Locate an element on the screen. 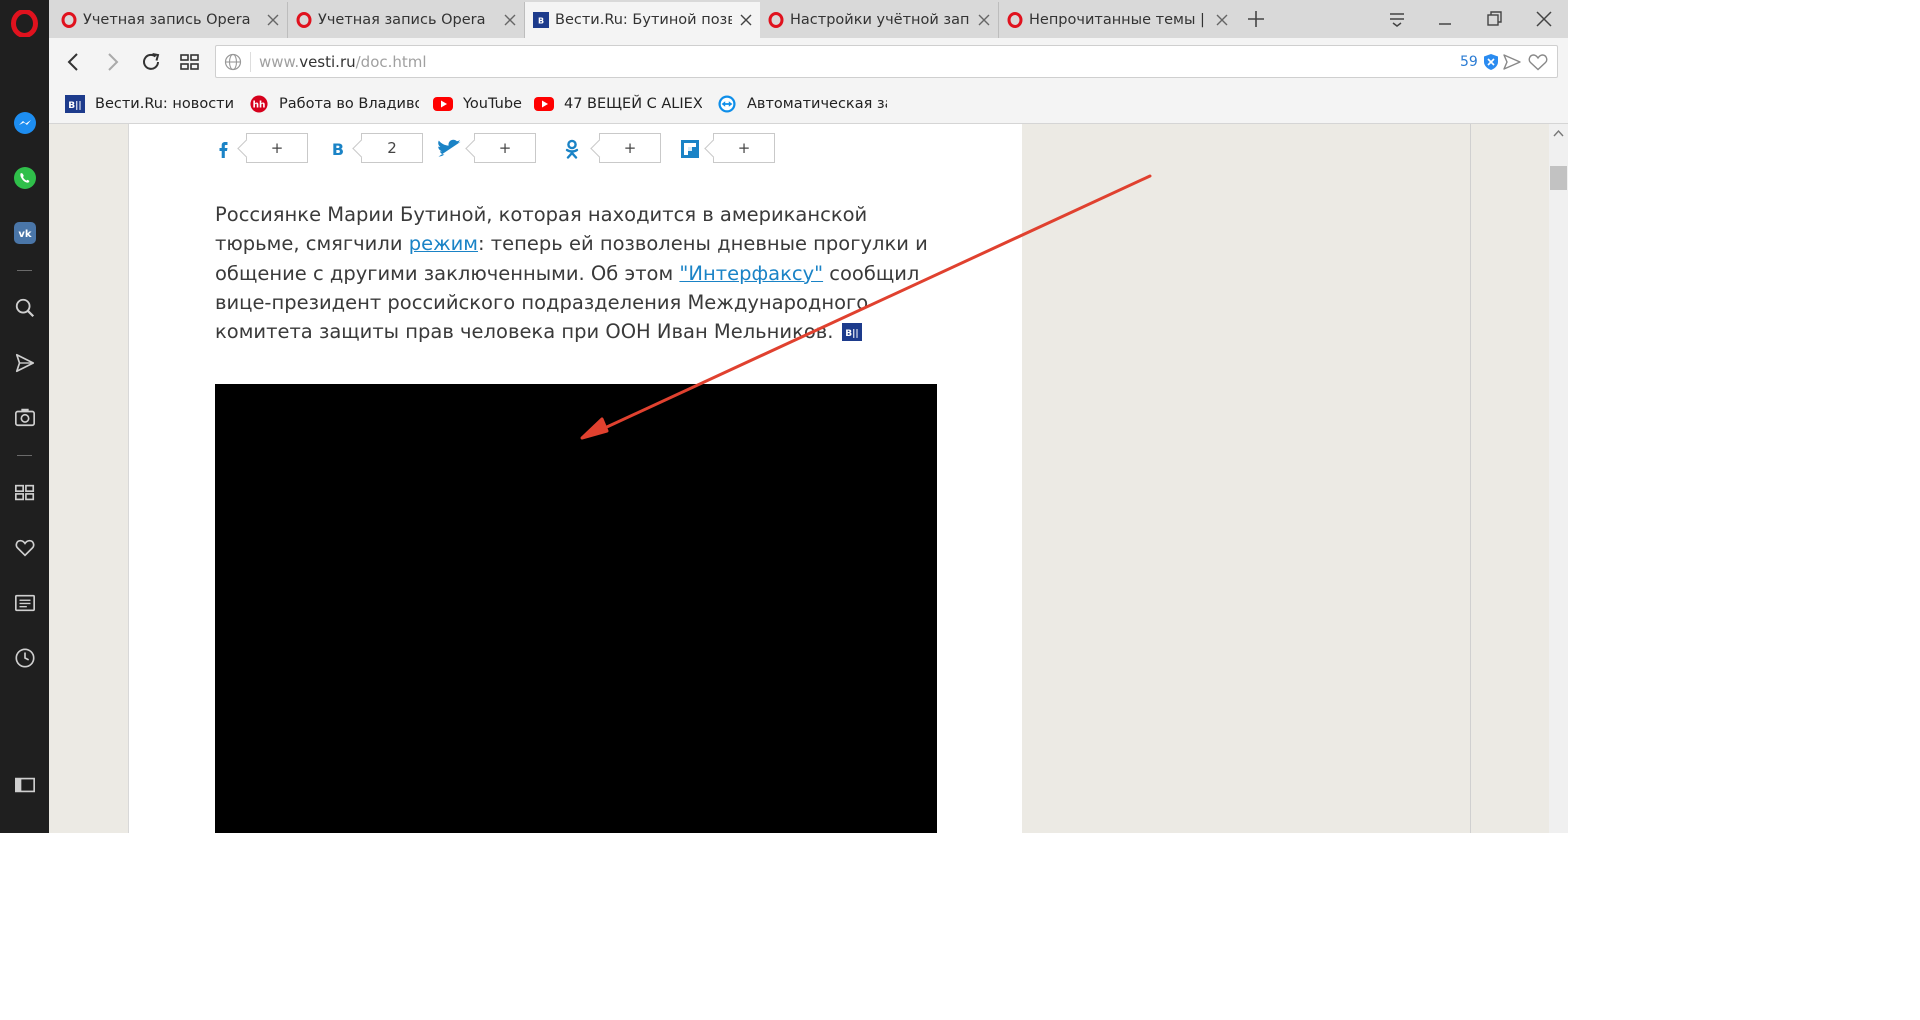 The image size is (1920, 1020). scroll-thumb is located at coordinates (1558, 178).